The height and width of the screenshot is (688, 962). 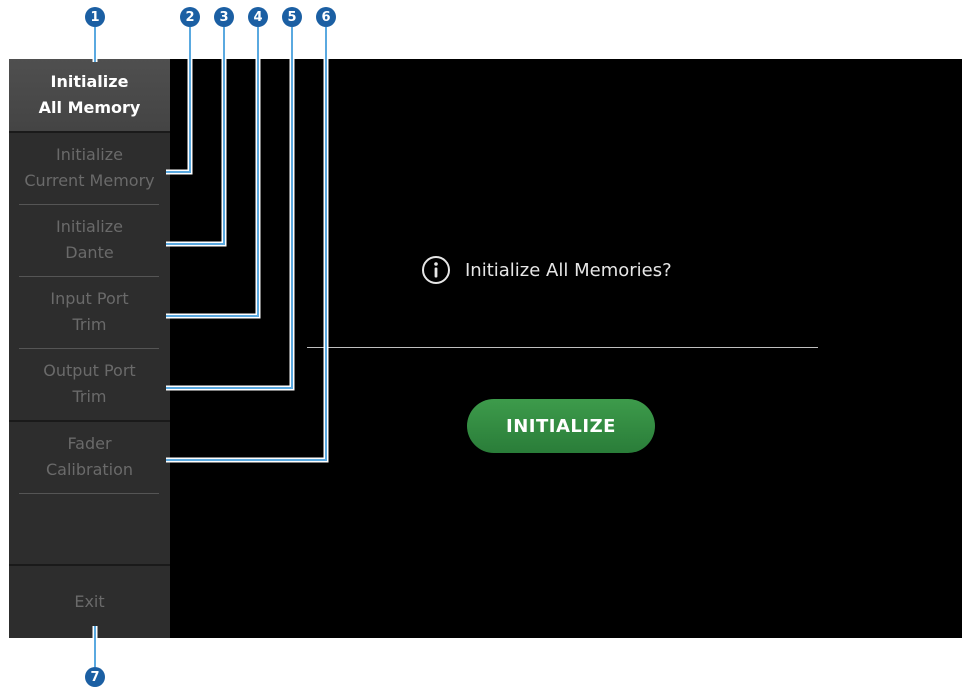 I want to click on confirm-message: Initialize All Memories?, so click(x=546, y=270).